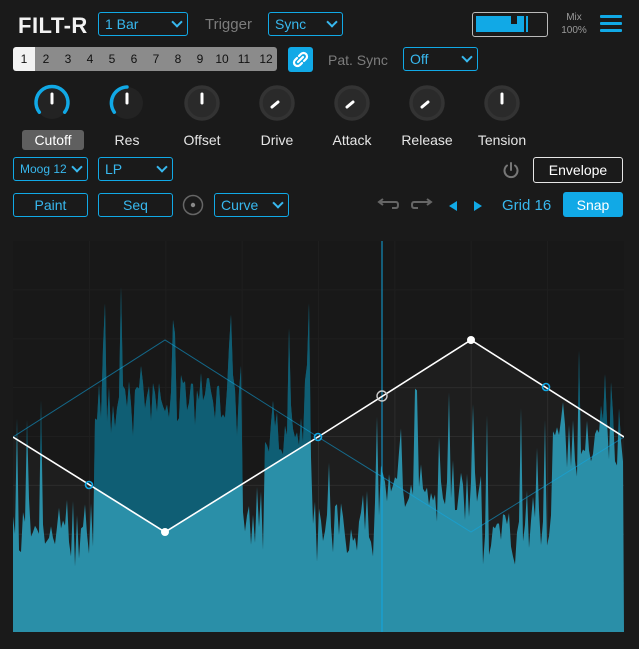  I want to click on app-title: FILT-R, so click(53, 25).